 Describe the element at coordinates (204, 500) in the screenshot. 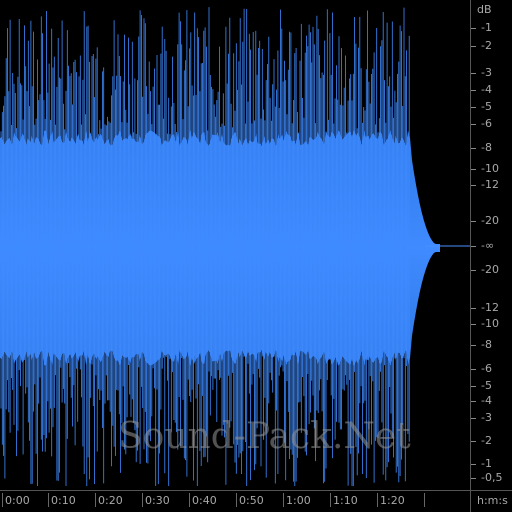

I see `time-tick-label: 0:40` at that location.